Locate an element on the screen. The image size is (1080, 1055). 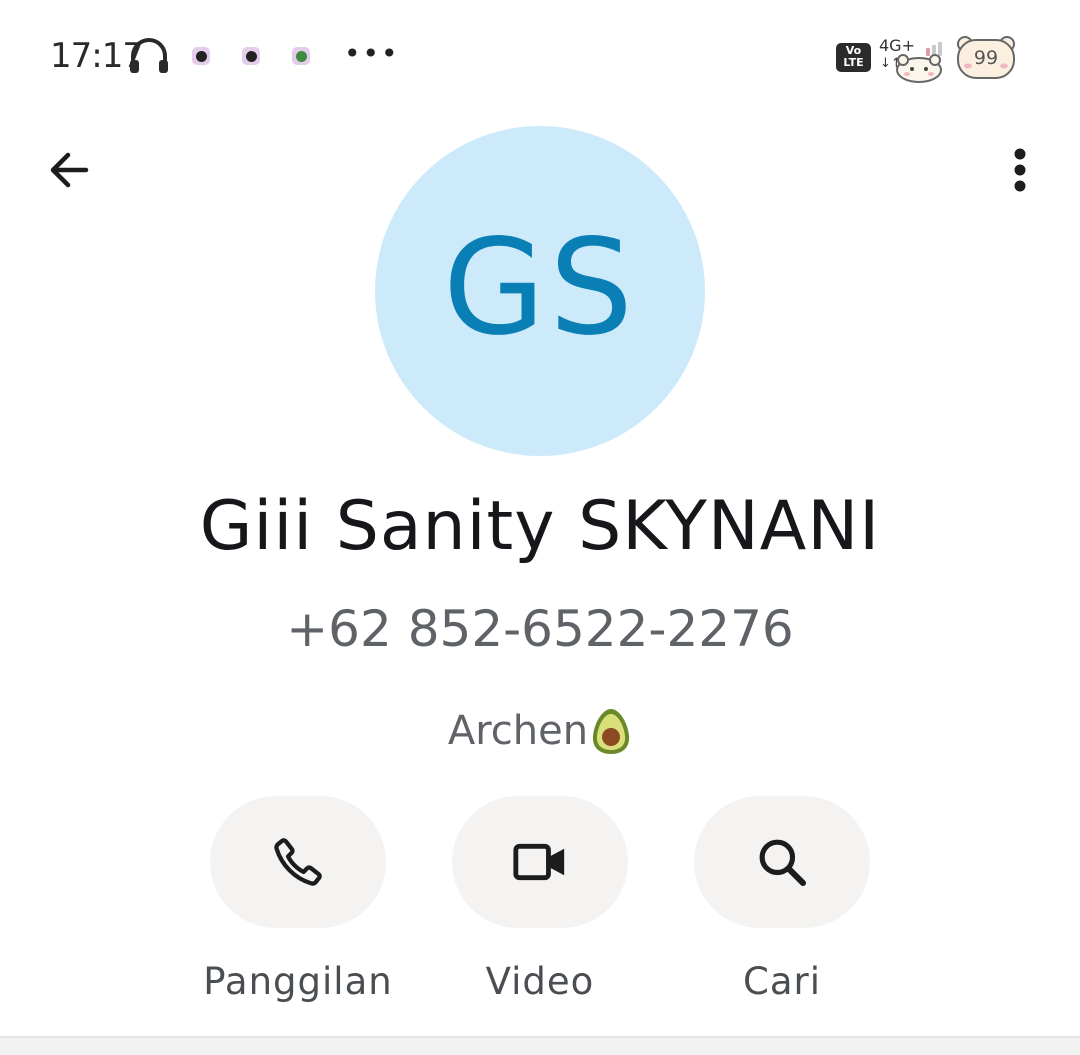
tiktok-icon is located at coordinates (251, 56).